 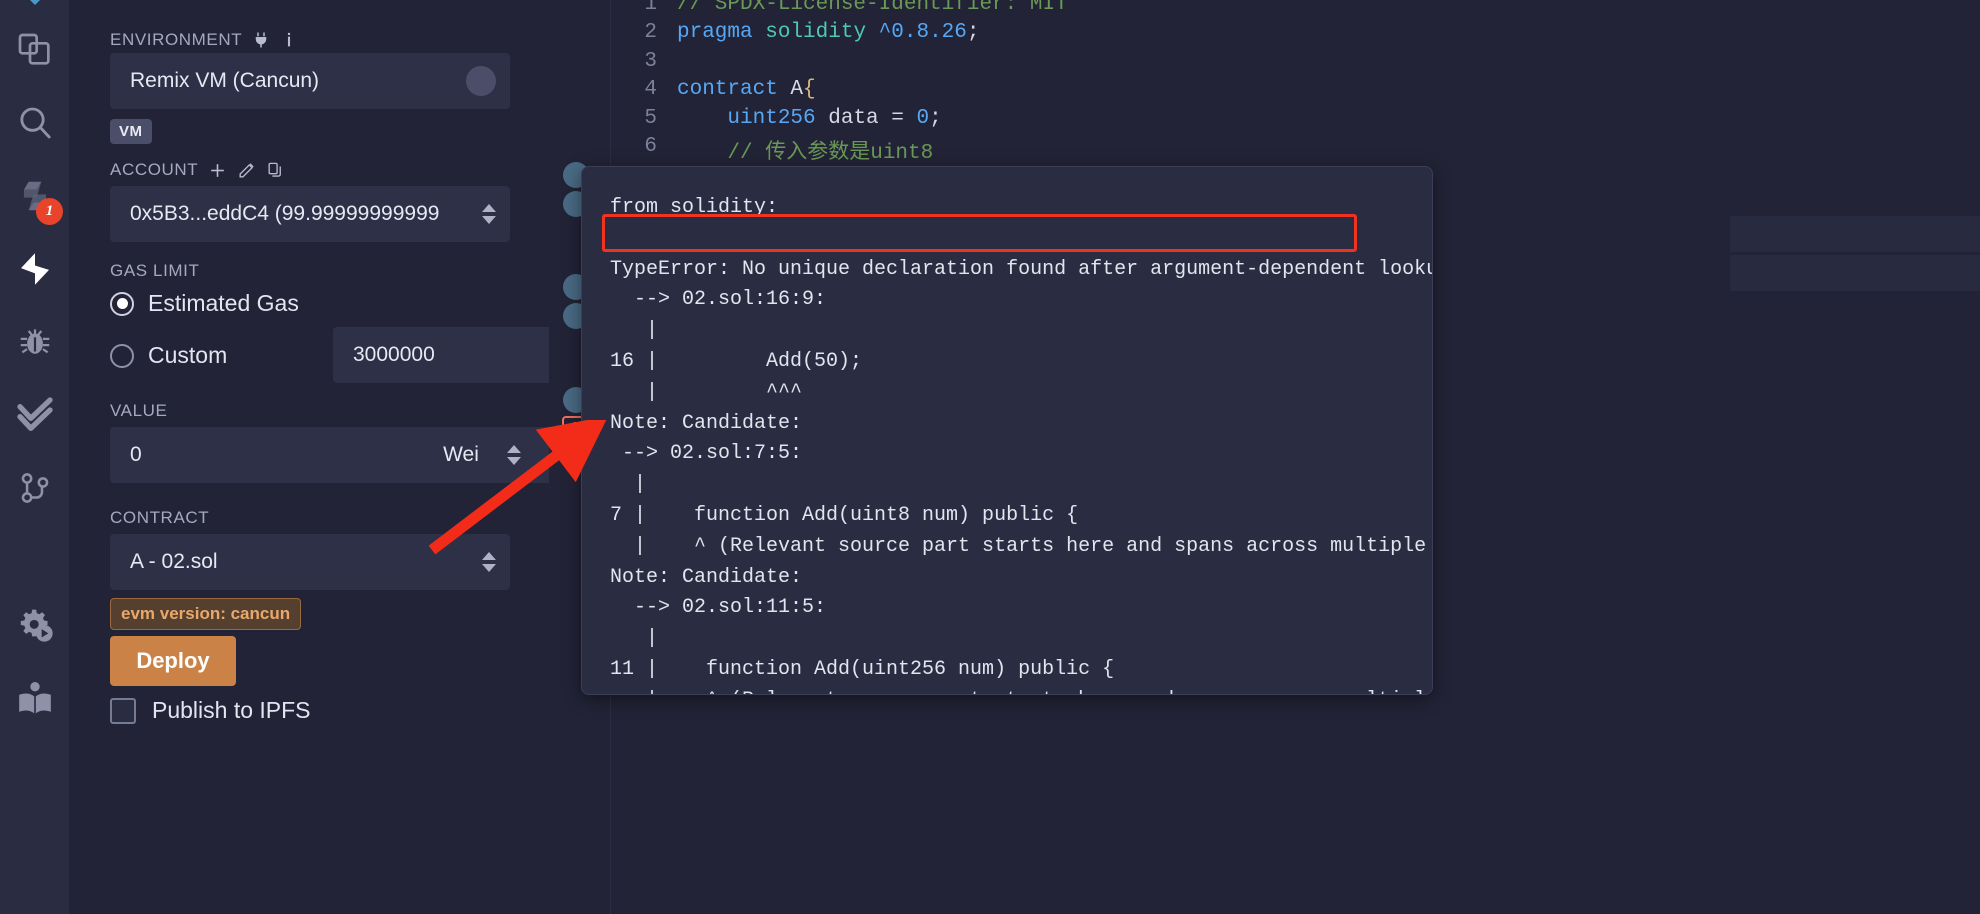 I want to click on line-number: 4, so click(x=650, y=89).